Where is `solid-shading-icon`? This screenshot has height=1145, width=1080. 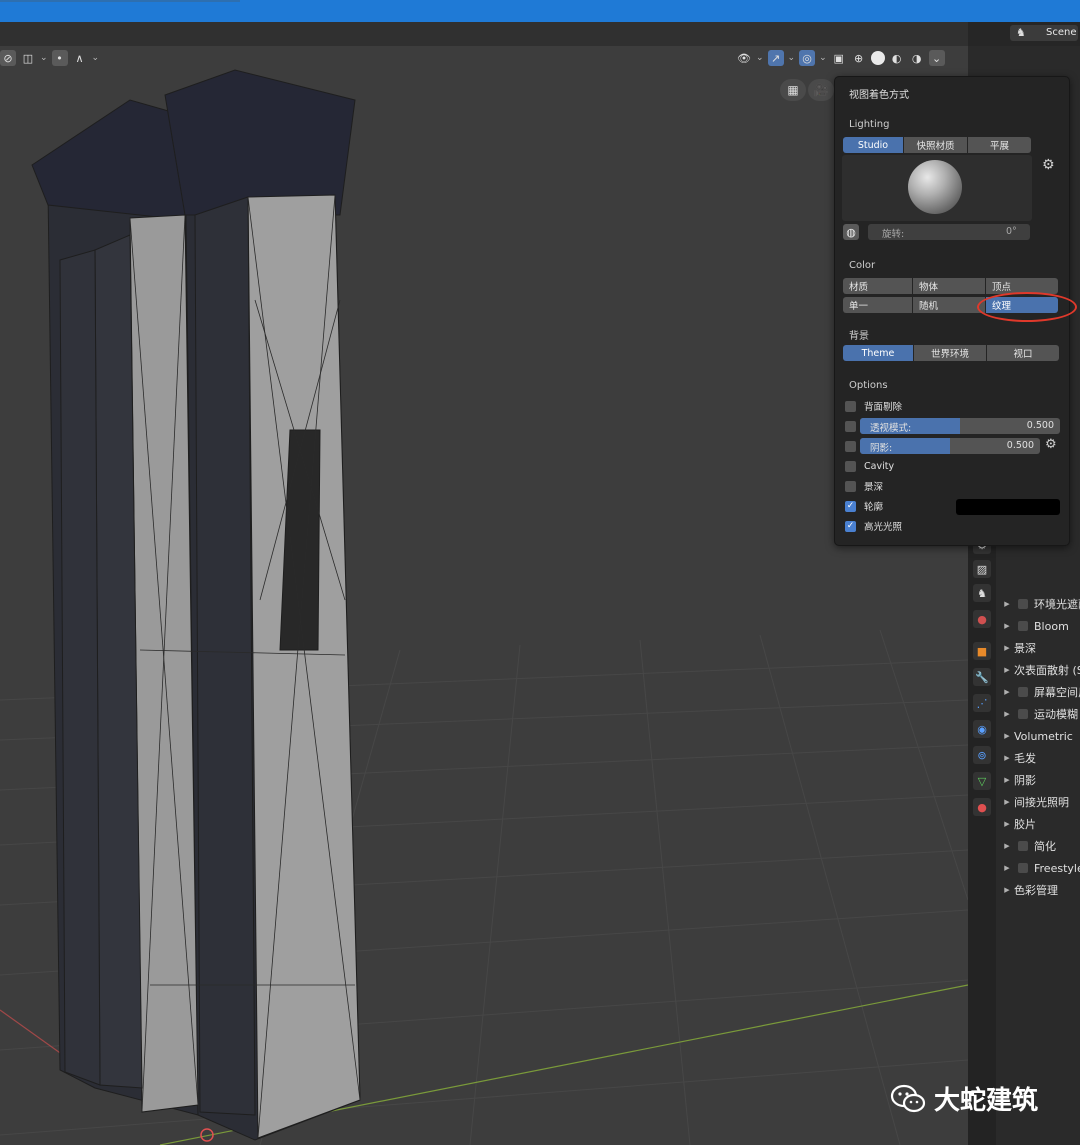
solid-shading-icon is located at coordinates (877, 58).